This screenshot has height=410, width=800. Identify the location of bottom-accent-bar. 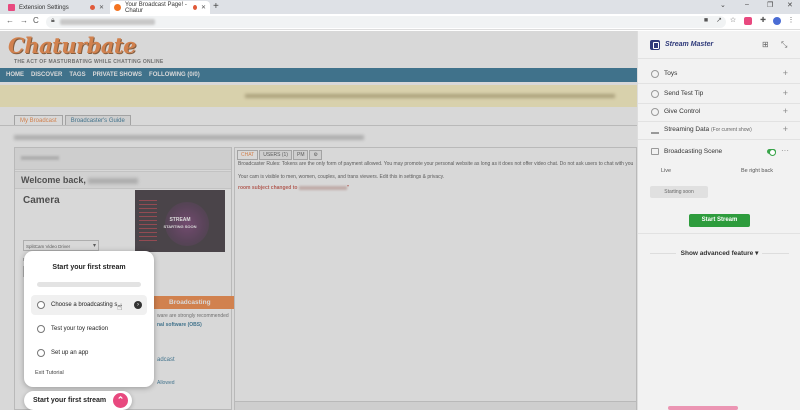
(703, 408).